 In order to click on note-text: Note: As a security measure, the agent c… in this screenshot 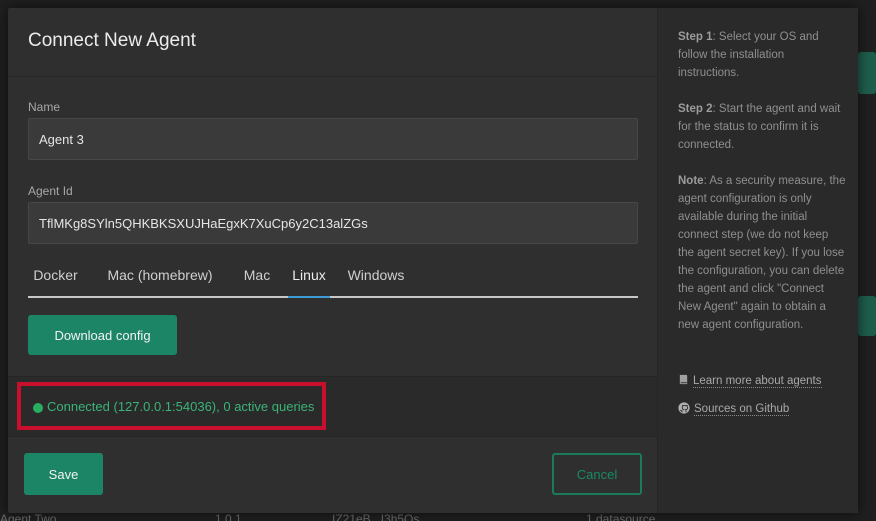, I will do `click(762, 253)`.